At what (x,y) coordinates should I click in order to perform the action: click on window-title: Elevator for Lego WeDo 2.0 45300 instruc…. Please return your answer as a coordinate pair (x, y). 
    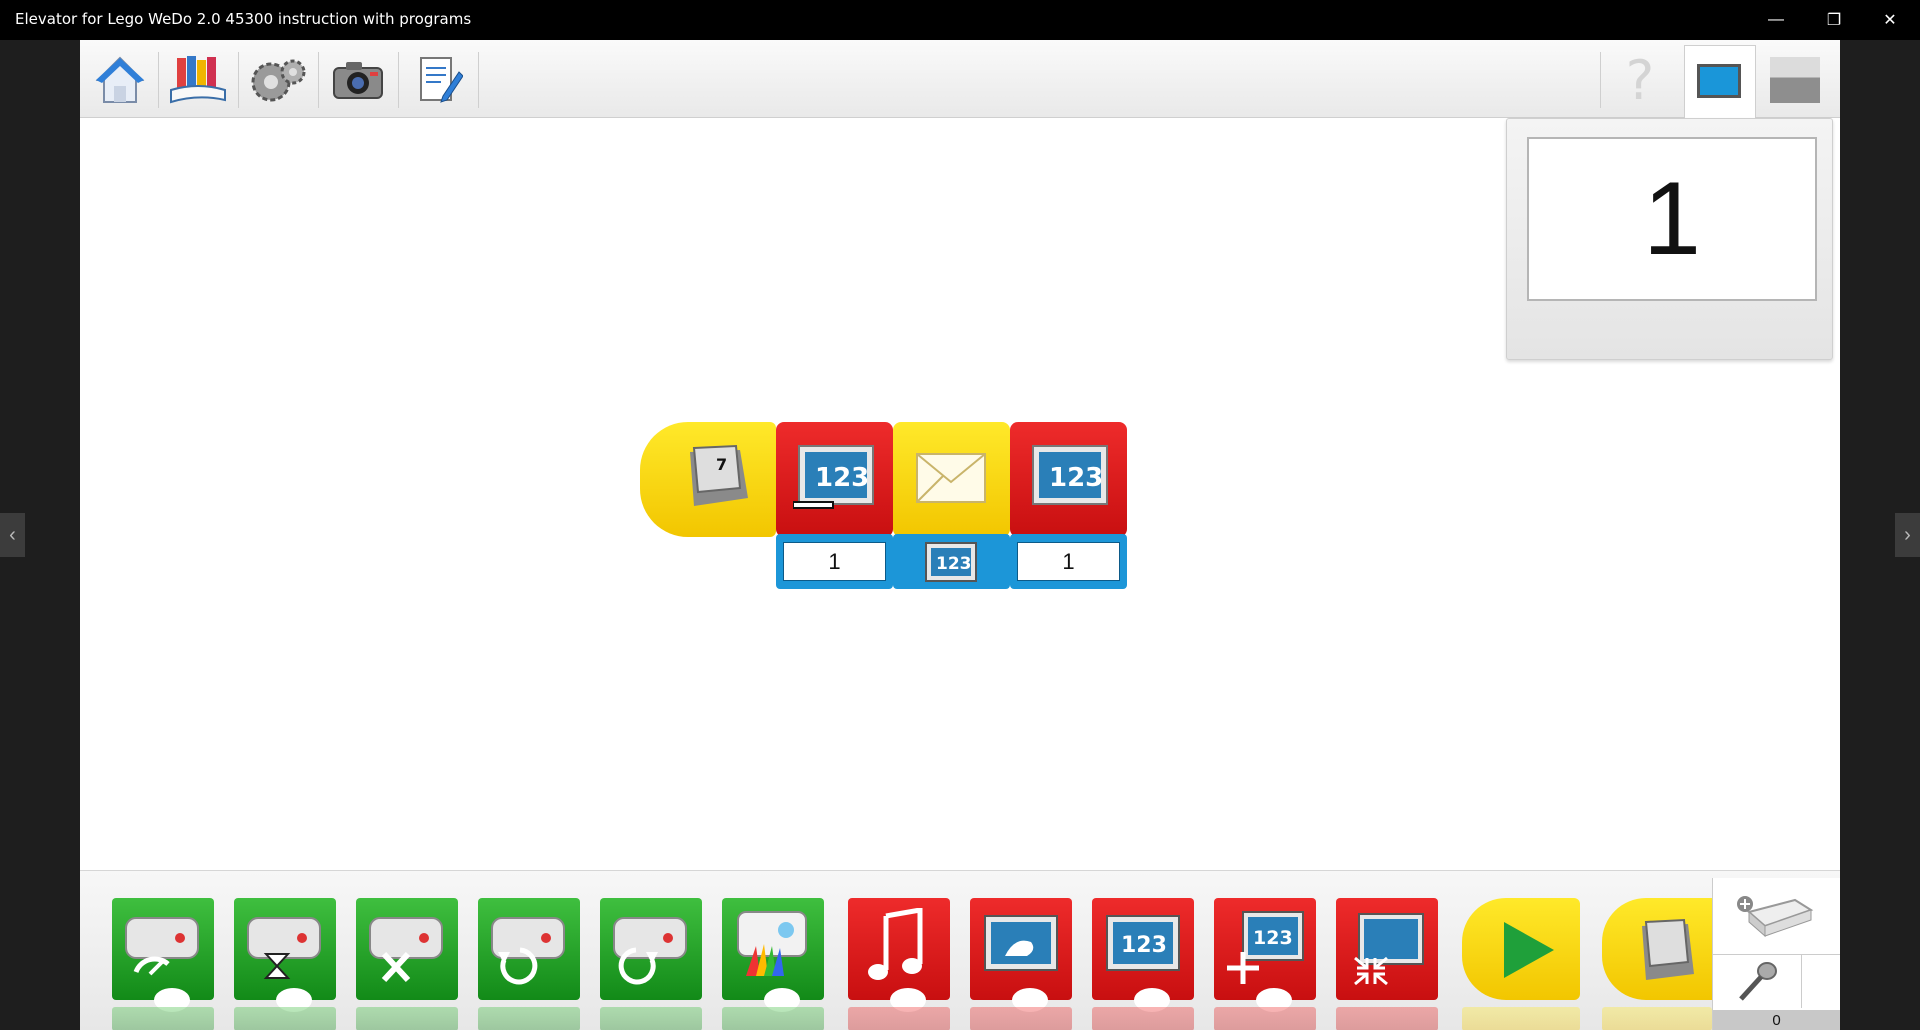
    Looking at the image, I should click on (243, 19).